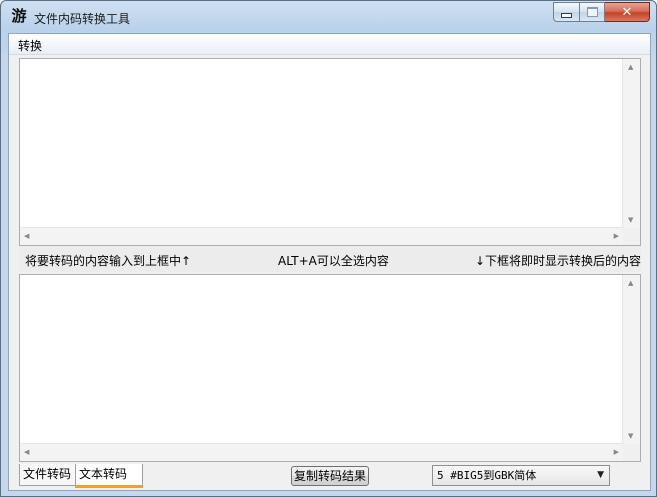 This screenshot has width=657, height=497. Describe the element at coordinates (321, 236) in the screenshot. I see `input-horizontal-scrollbar: ◀ ▶` at that location.